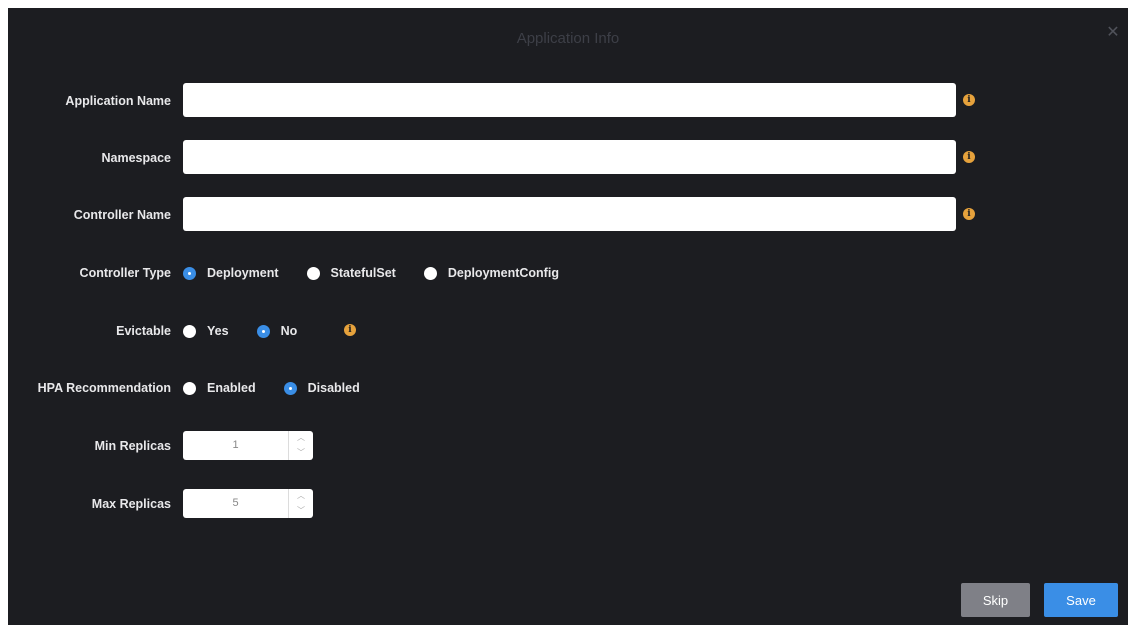 The width and height of the screenshot is (1128, 625). Describe the element at coordinates (1081, 600) in the screenshot. I see `save-button: Save` at that location.